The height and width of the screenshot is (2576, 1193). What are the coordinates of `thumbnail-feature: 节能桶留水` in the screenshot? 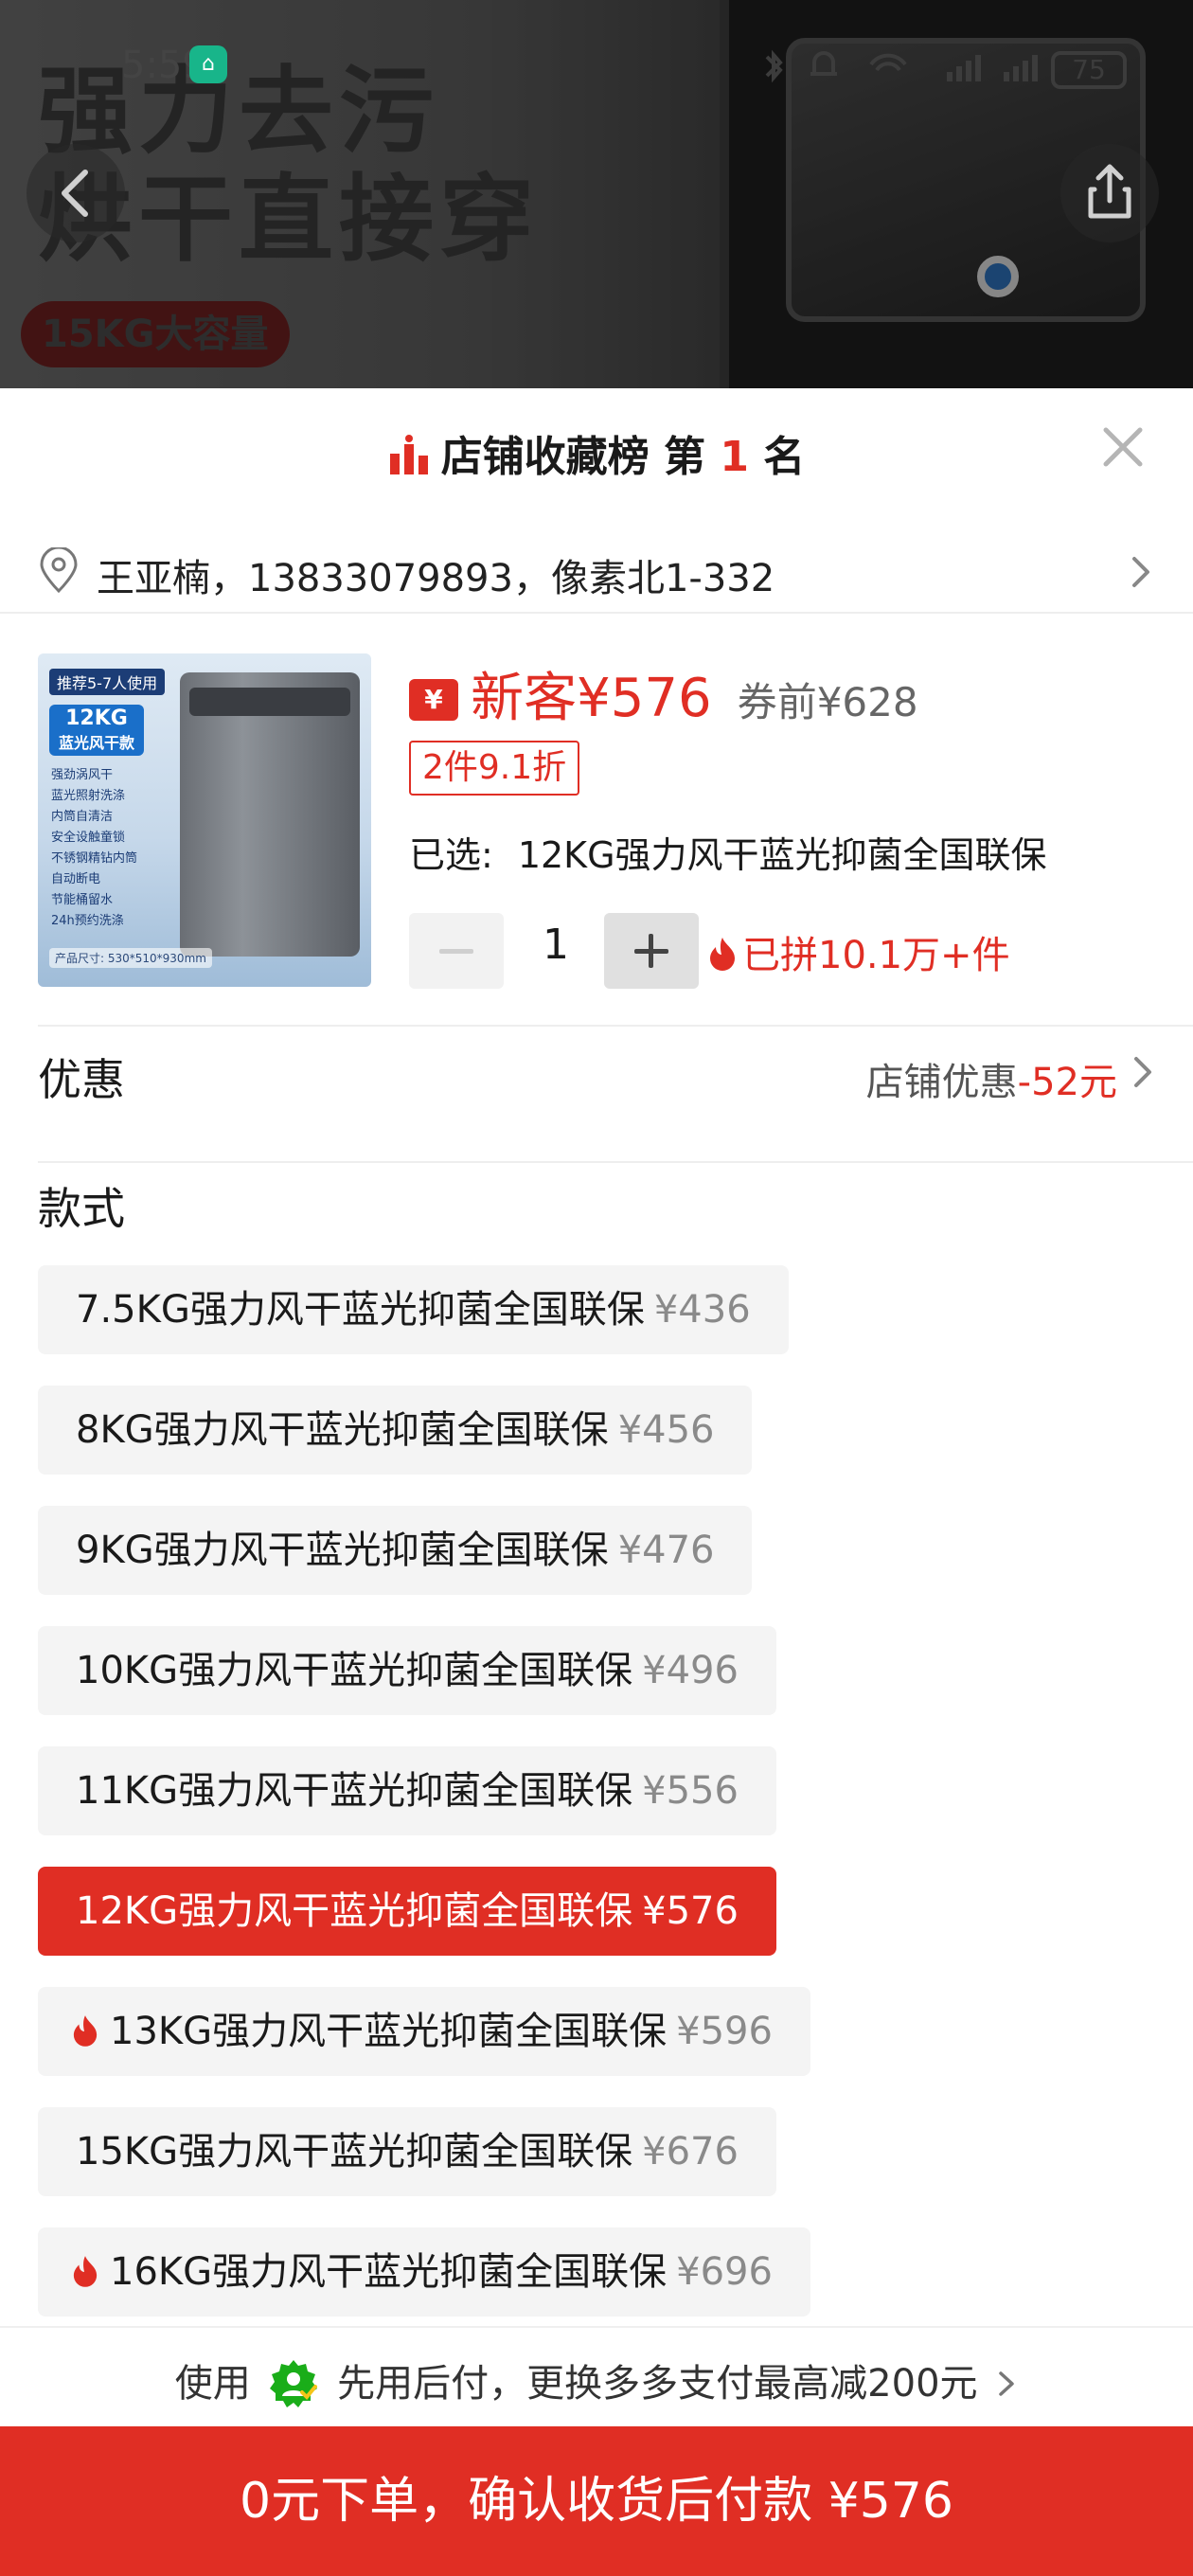 It's located at (82, 900).